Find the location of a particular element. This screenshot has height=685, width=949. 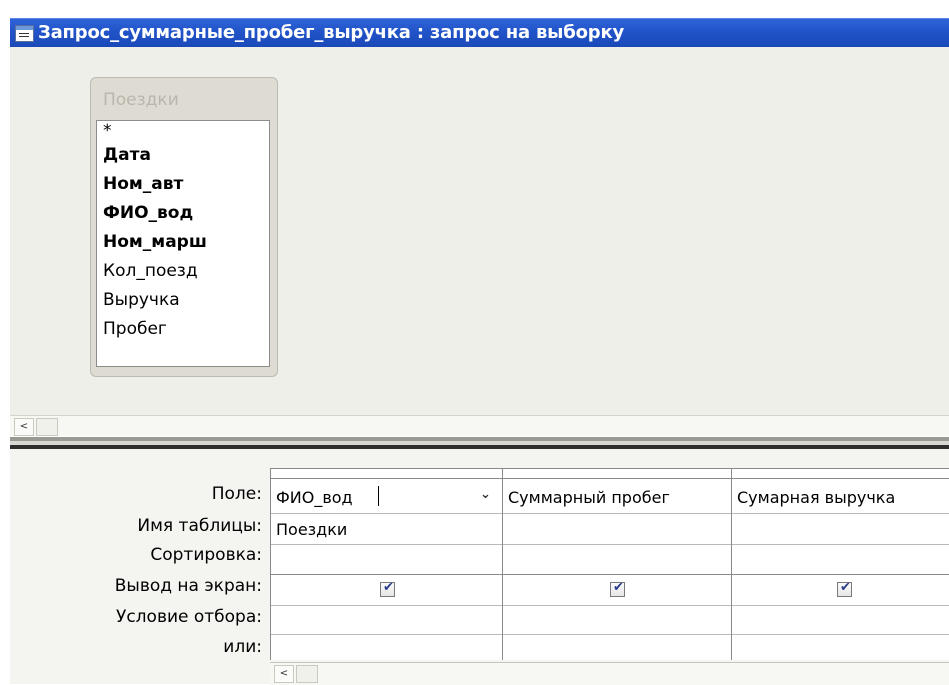

query-table-icon is located at coordinates (24, 33).